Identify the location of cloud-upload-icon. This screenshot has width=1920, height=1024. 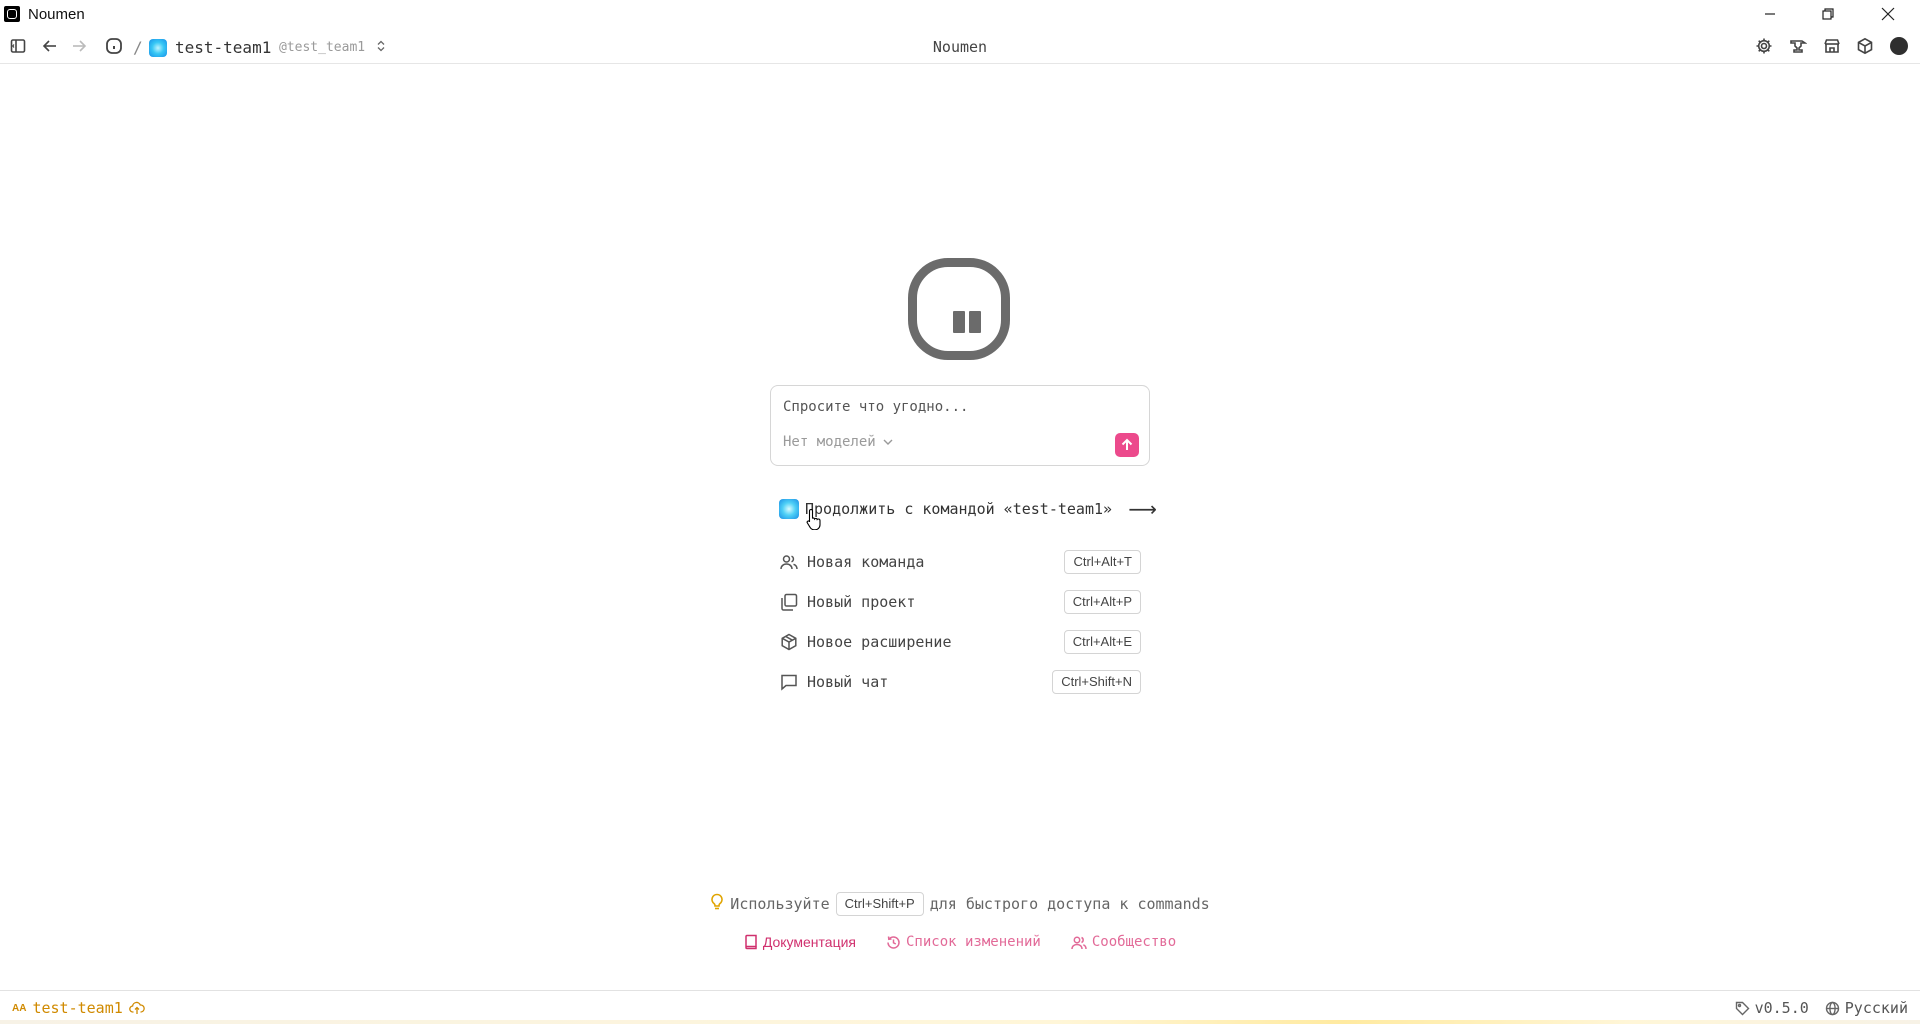
(136, 1007).